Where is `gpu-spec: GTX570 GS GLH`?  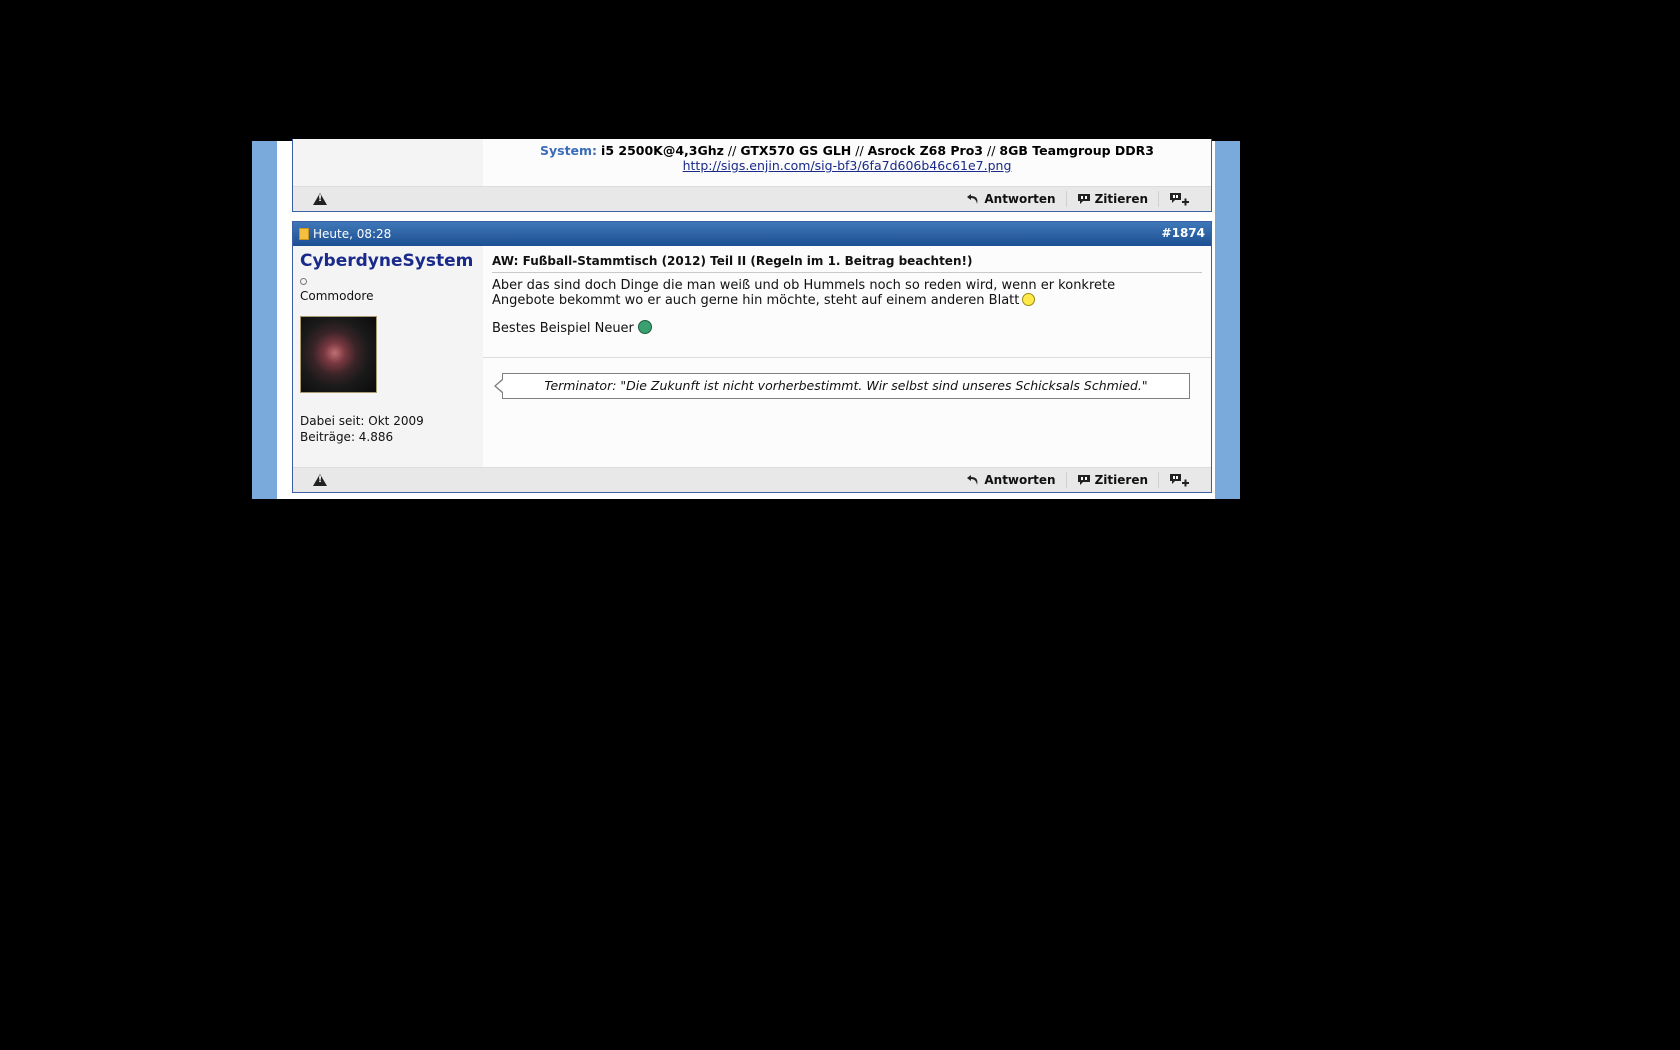 gpu-spec: GTX570 GS GLH is located at coordinates (796, 150).